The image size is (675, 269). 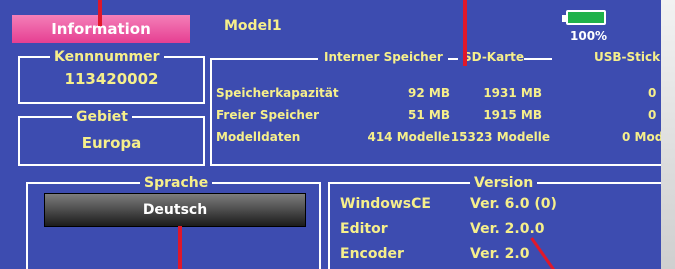 I want to click on storage-frame-bottom, so click(x=435, y=165).